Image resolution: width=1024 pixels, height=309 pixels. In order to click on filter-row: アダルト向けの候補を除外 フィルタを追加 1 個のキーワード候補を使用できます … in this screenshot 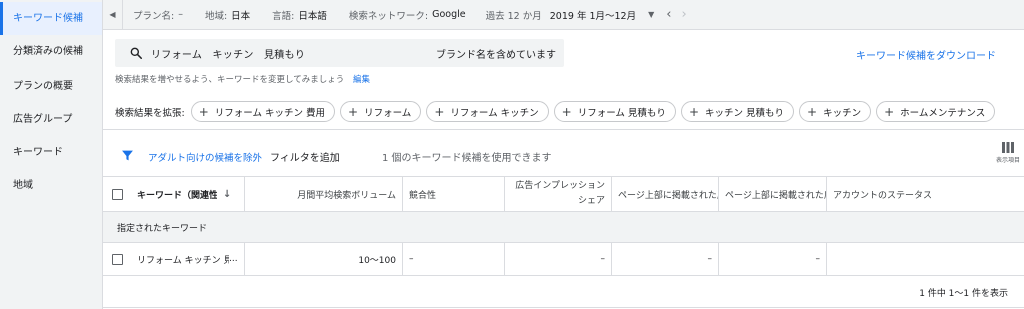, I will do `click(563, 156)`.